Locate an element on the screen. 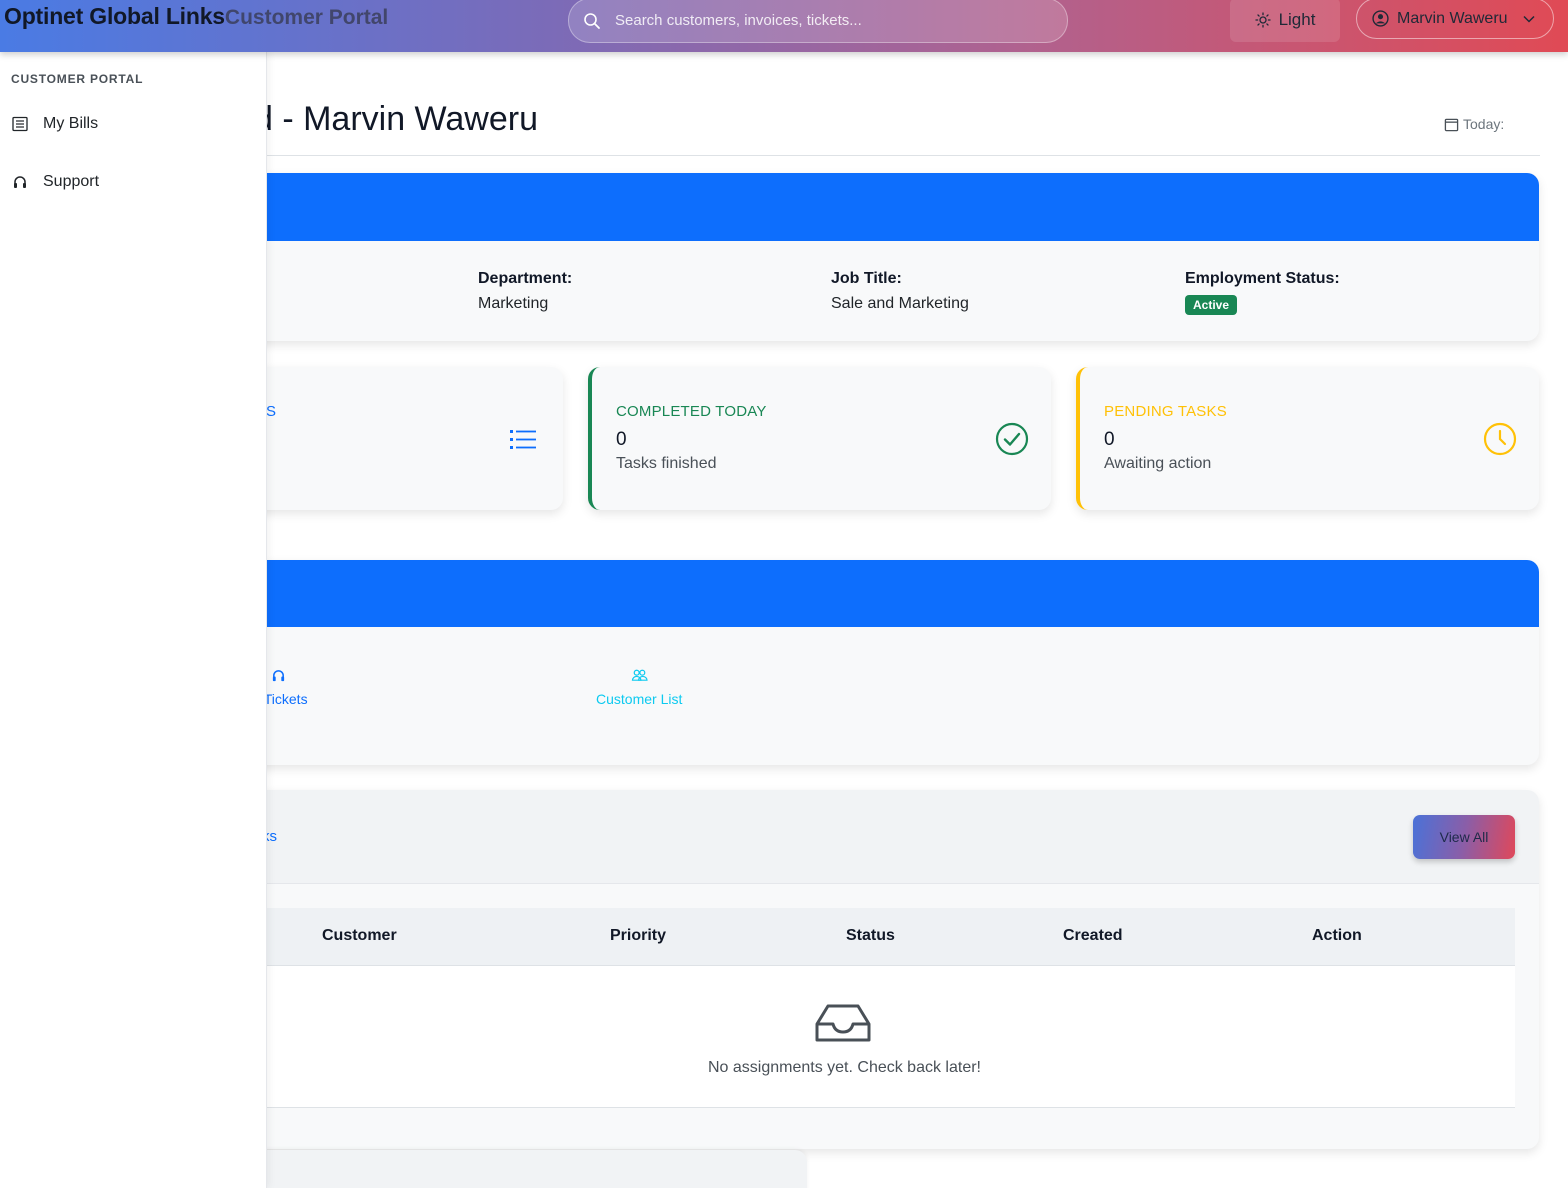  assignments-table-header: Customer Priority Status Created Action is located at coordinates (844, 937).